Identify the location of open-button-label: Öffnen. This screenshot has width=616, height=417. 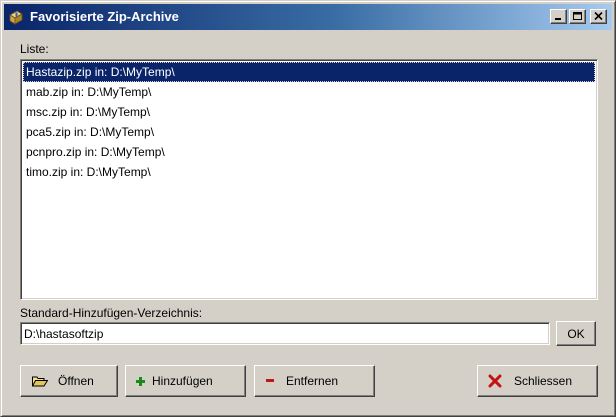
(76, 381).